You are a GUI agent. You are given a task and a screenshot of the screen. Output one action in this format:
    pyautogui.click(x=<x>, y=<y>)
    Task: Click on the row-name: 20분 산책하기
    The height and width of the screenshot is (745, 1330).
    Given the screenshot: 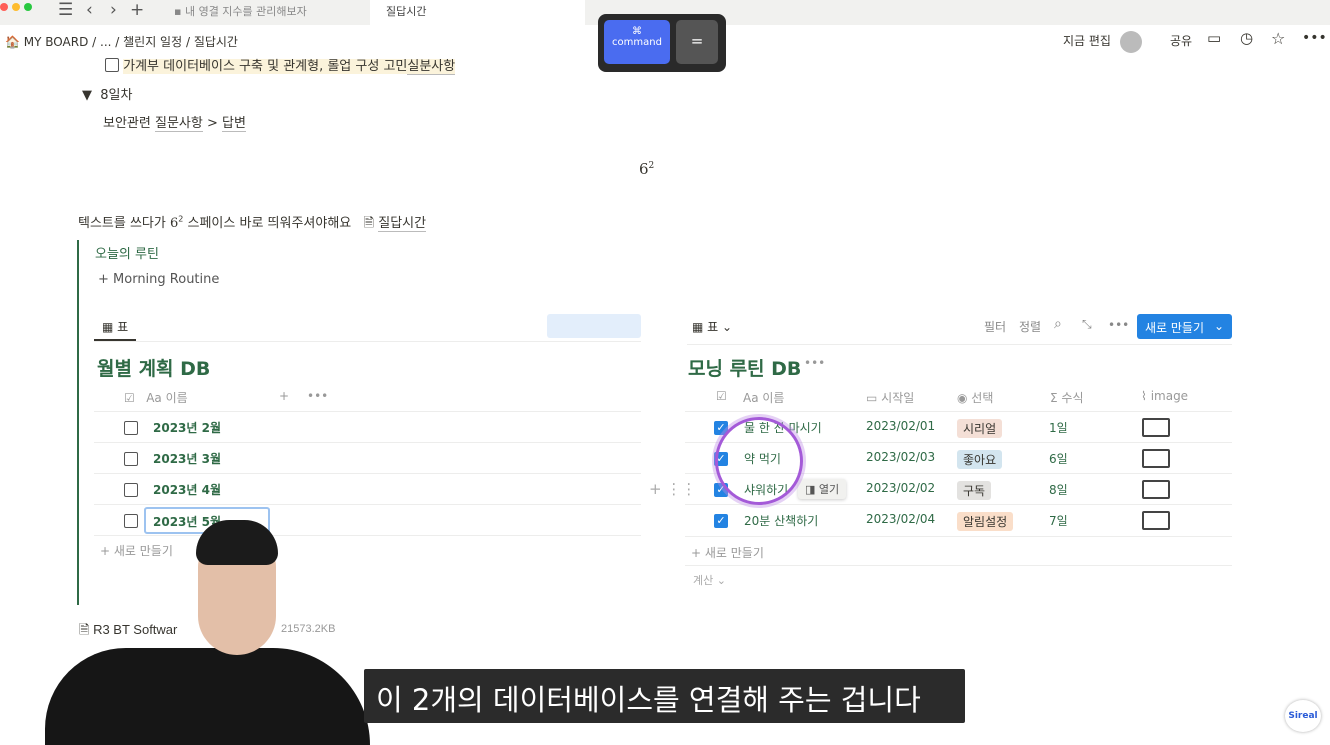 What is the action you would take?
    pyautogui.click(x=781, y=520)
    